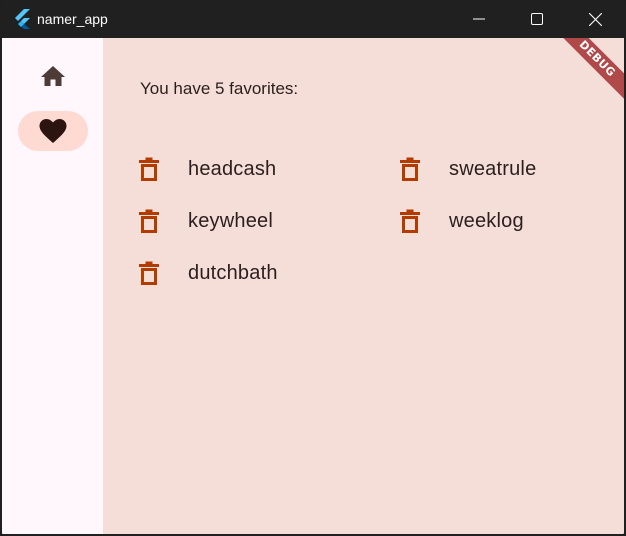 This screenshot has height=536, width=626. Describe the element at coordinates (219, 88) in the screenshot. I see `favorites-count-text: You have 5 favorites:` at that location.